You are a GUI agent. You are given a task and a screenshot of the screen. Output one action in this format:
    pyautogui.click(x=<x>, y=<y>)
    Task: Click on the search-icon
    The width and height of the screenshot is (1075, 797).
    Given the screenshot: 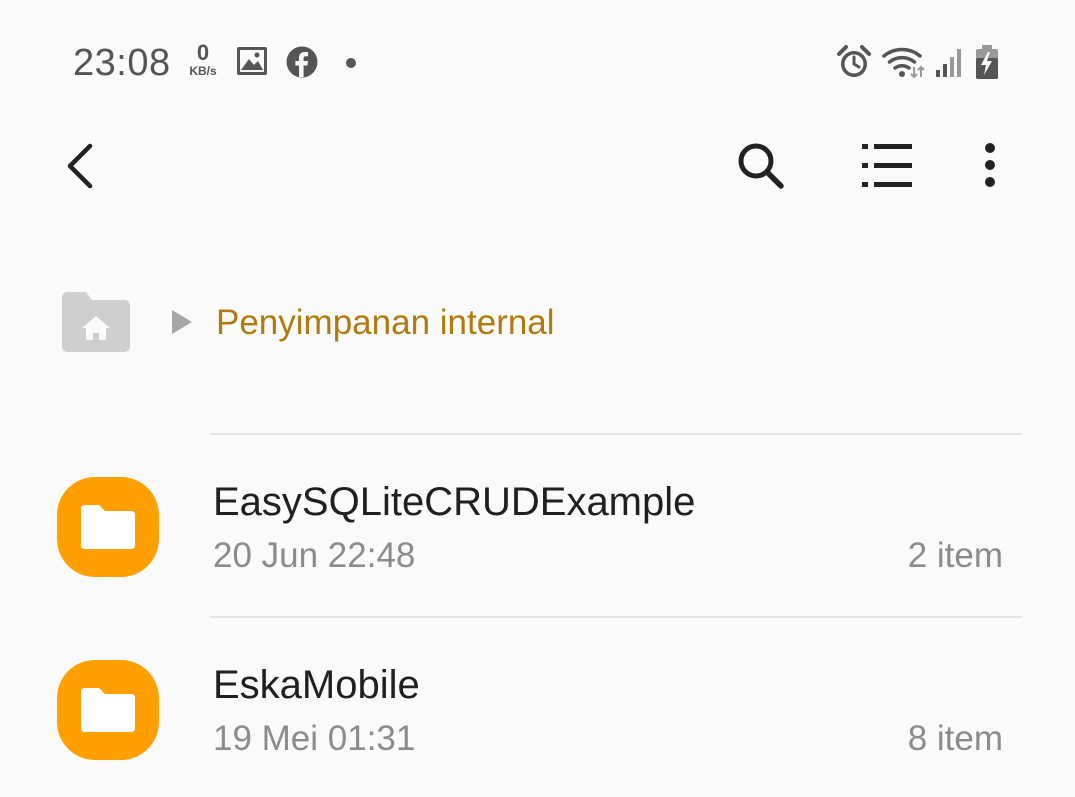 What is the action you would take?
    pyautogui.click(x=761, y=166)
    